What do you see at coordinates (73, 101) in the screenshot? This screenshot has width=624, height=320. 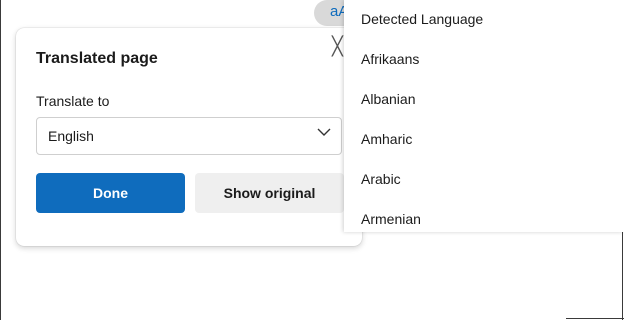 I see `translate-to-label: Translate to` at bounding box center [73, 101].